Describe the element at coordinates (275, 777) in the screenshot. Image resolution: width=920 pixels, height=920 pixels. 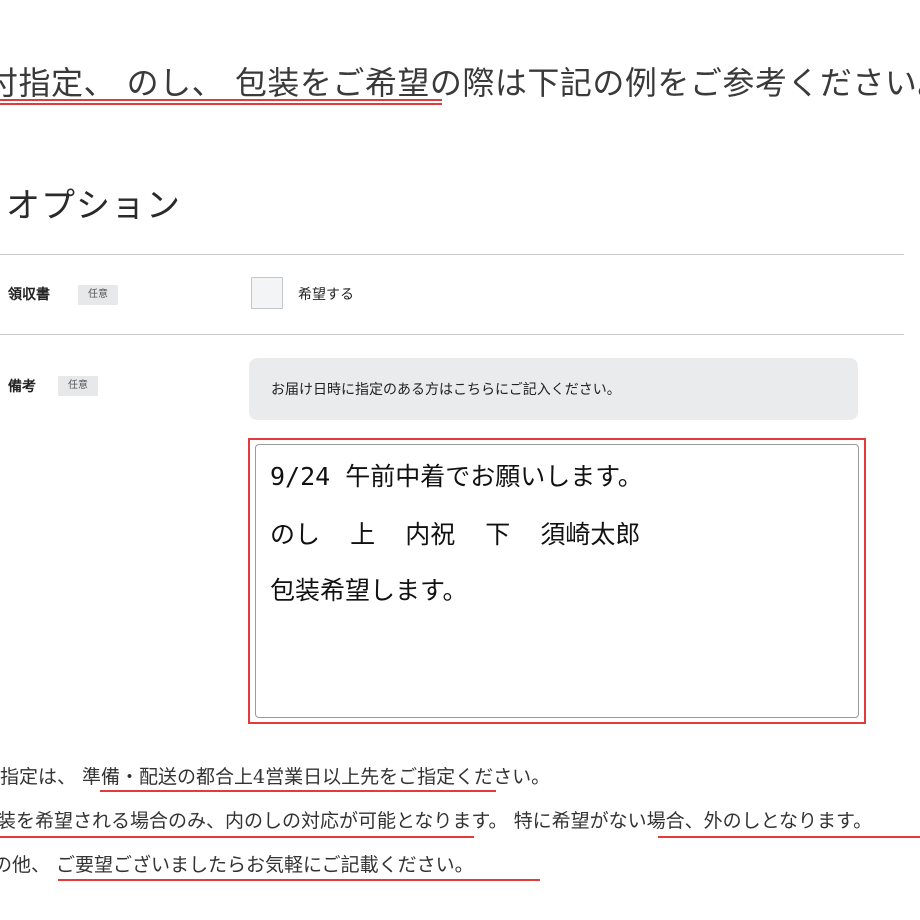
I see `note-line-date: 日付指定は、 準備・配送の都合上4営業日以上先をご指定ください。` at that location.